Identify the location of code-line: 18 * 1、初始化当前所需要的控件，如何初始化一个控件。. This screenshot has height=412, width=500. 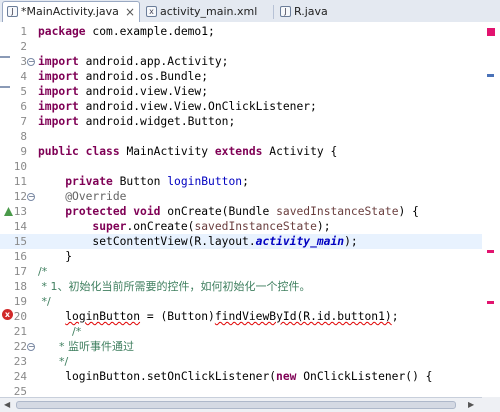
(250, 286).